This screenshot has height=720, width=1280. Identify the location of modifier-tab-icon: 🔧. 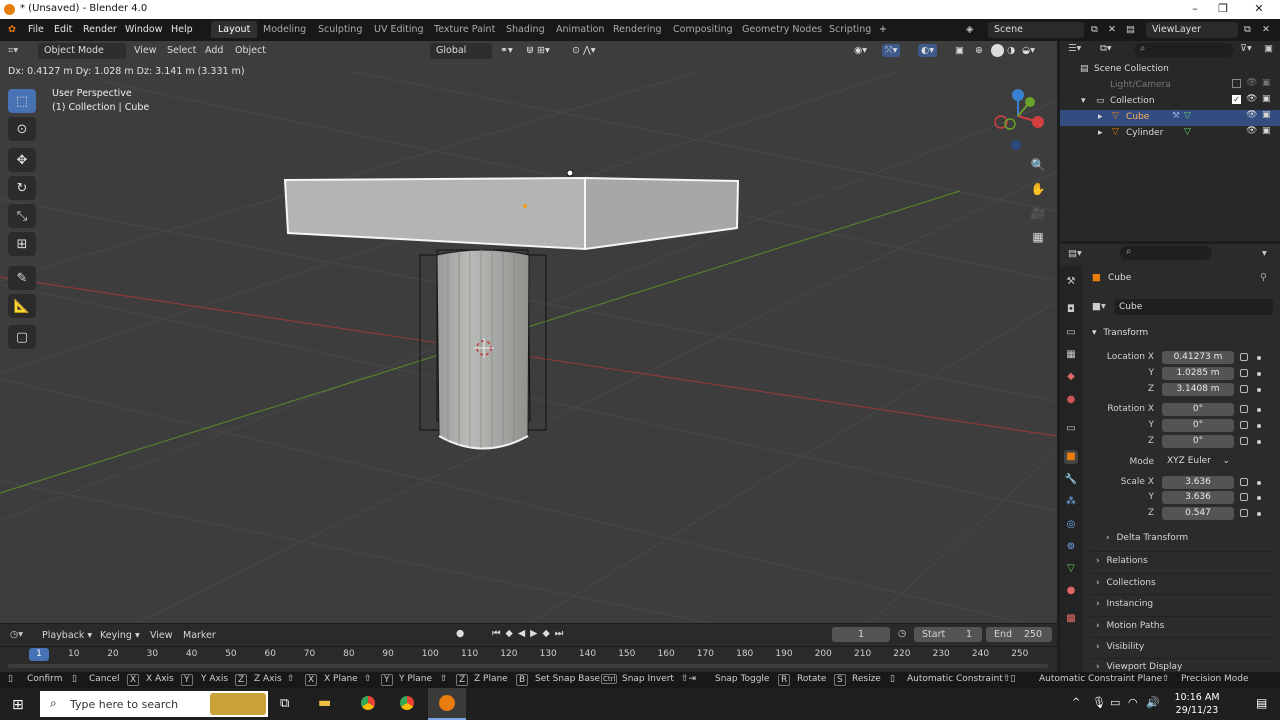
(1071, 480).